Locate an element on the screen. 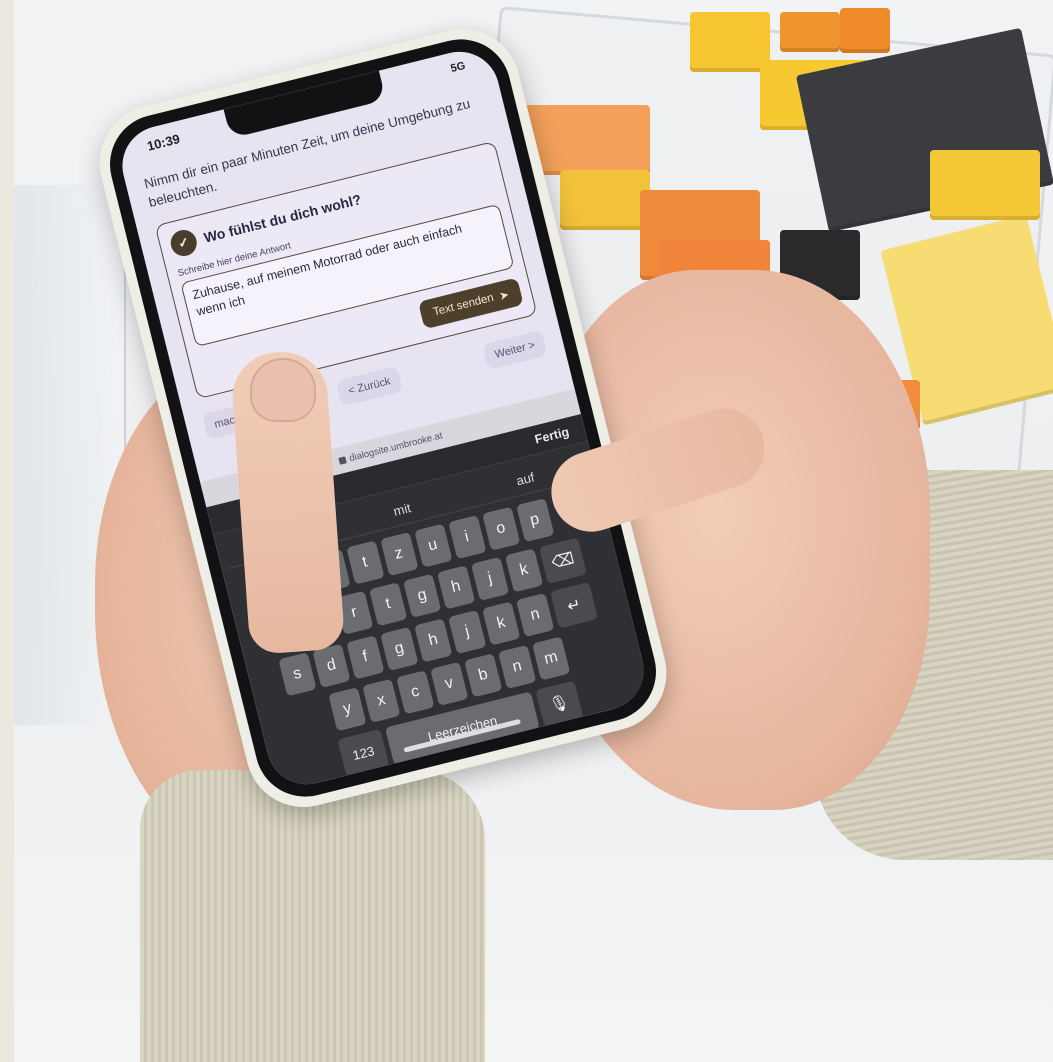  key: i is located at coordinates (466, 537).